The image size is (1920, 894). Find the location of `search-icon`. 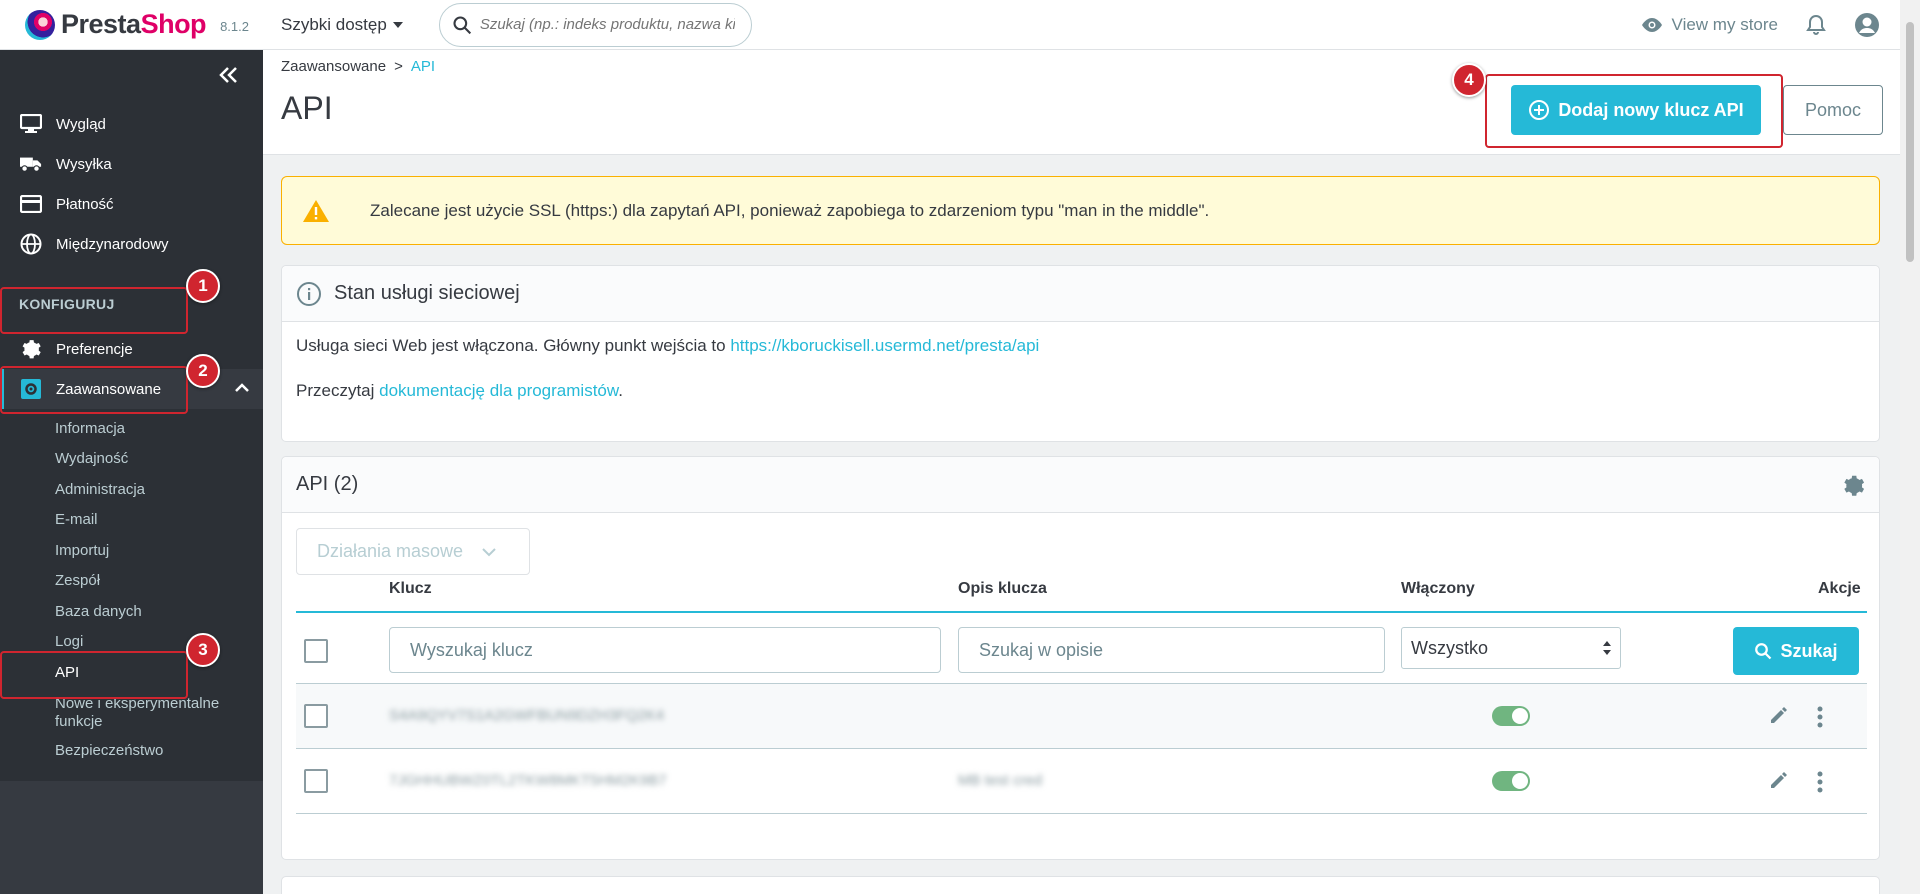

search-icon is located at coordinates (1763, 651).